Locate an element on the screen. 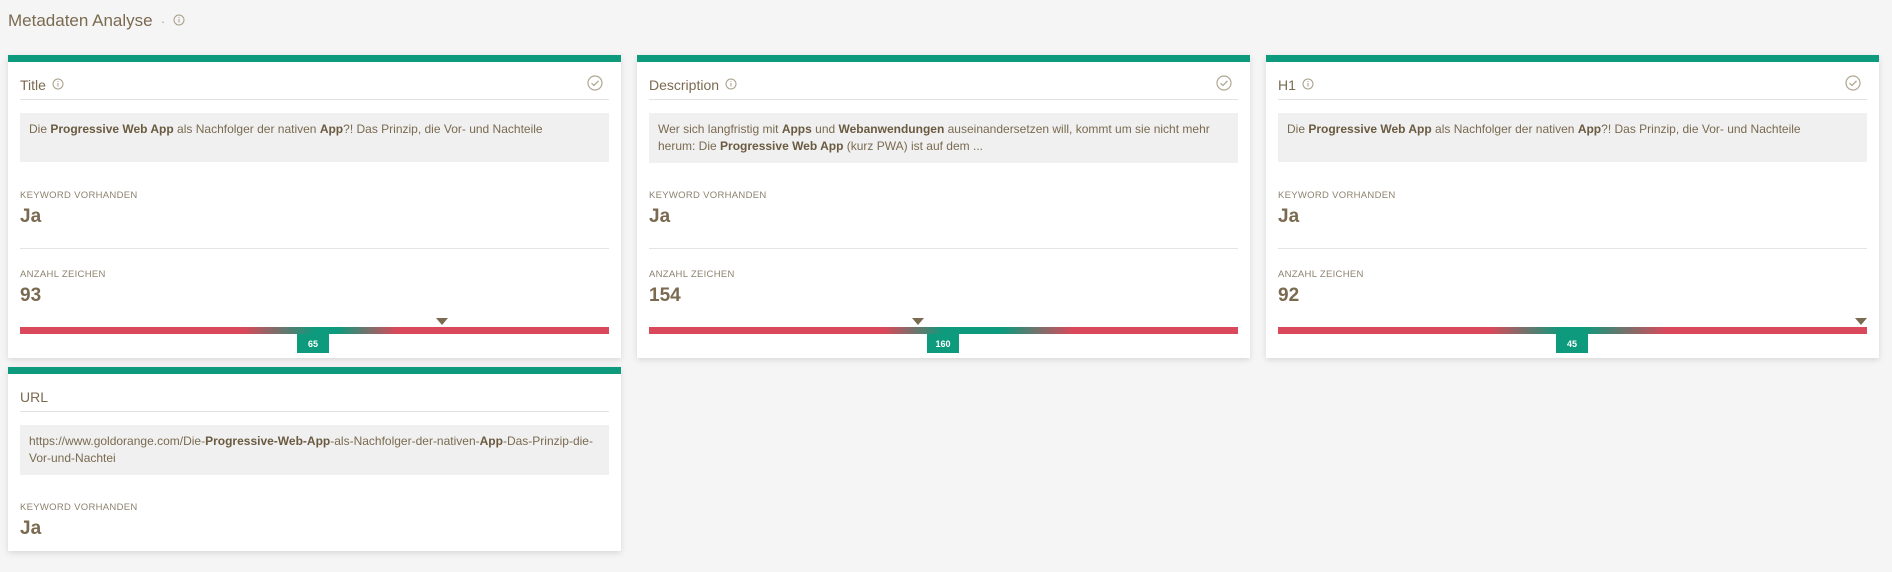 This screenshot has width=1892, height=572. keyword-highlight: Apps is located at coordinates (796, 129).